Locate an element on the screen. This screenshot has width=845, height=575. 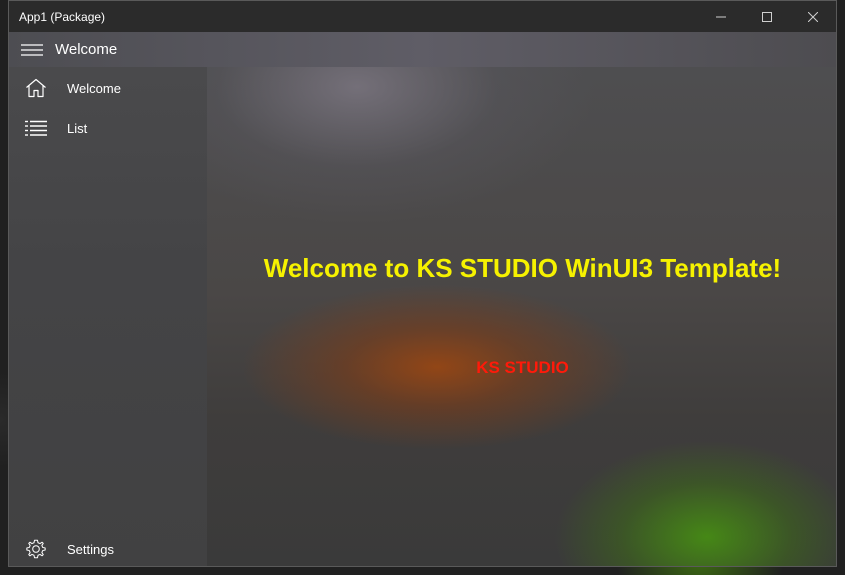
nav-item-label: List is located at coordinates (77, 128).